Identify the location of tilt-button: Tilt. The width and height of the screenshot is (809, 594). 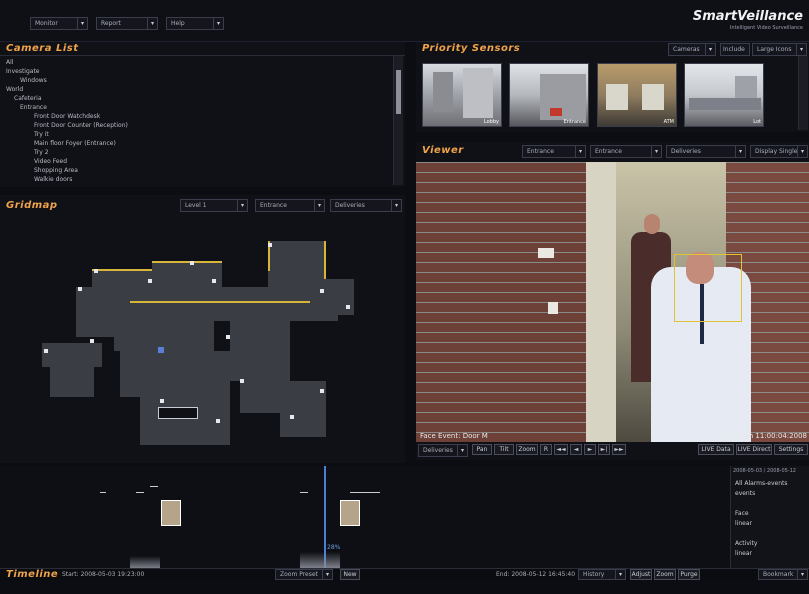
(504, 449).